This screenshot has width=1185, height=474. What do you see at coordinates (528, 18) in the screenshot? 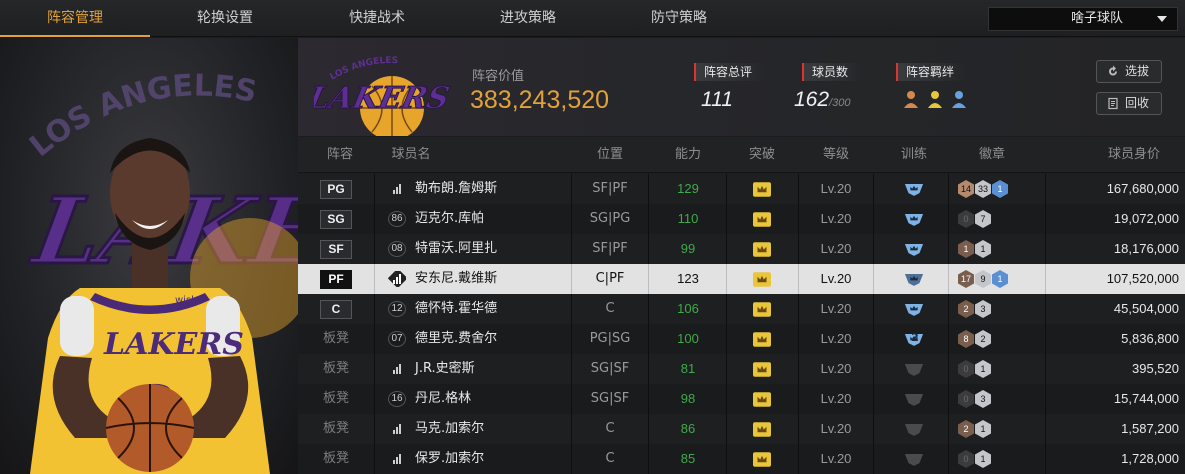
I see `tab-offense: 进攻策略` at bounding box center [528, 18].